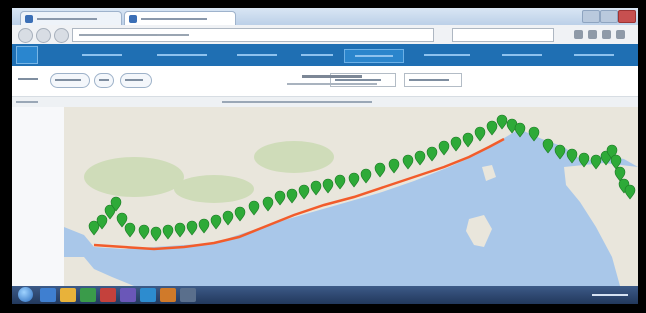 Image resolution: width=646 pixels, height=313 pixels. I want to click on start-button, so click(25, 294).